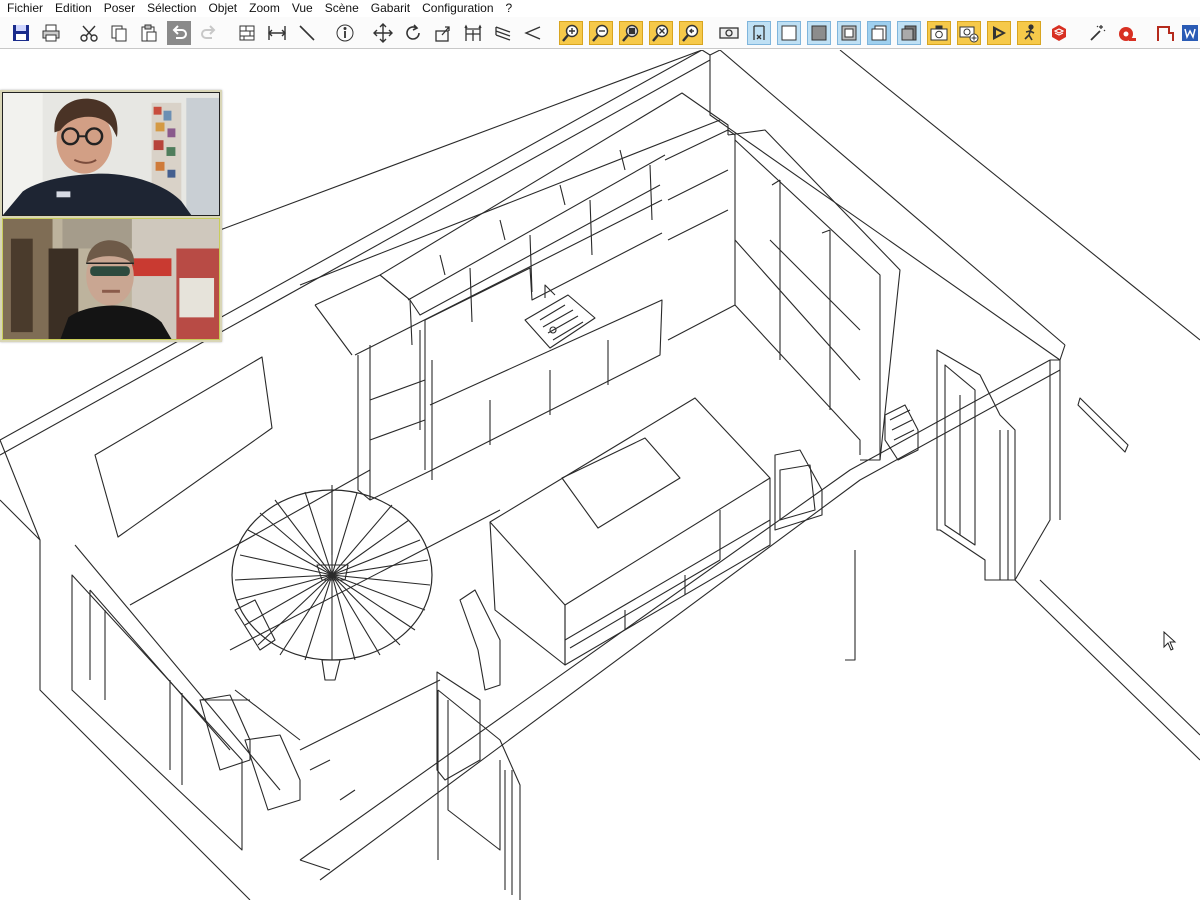  I want to click on zoom-out-icon, so click(601, 33).